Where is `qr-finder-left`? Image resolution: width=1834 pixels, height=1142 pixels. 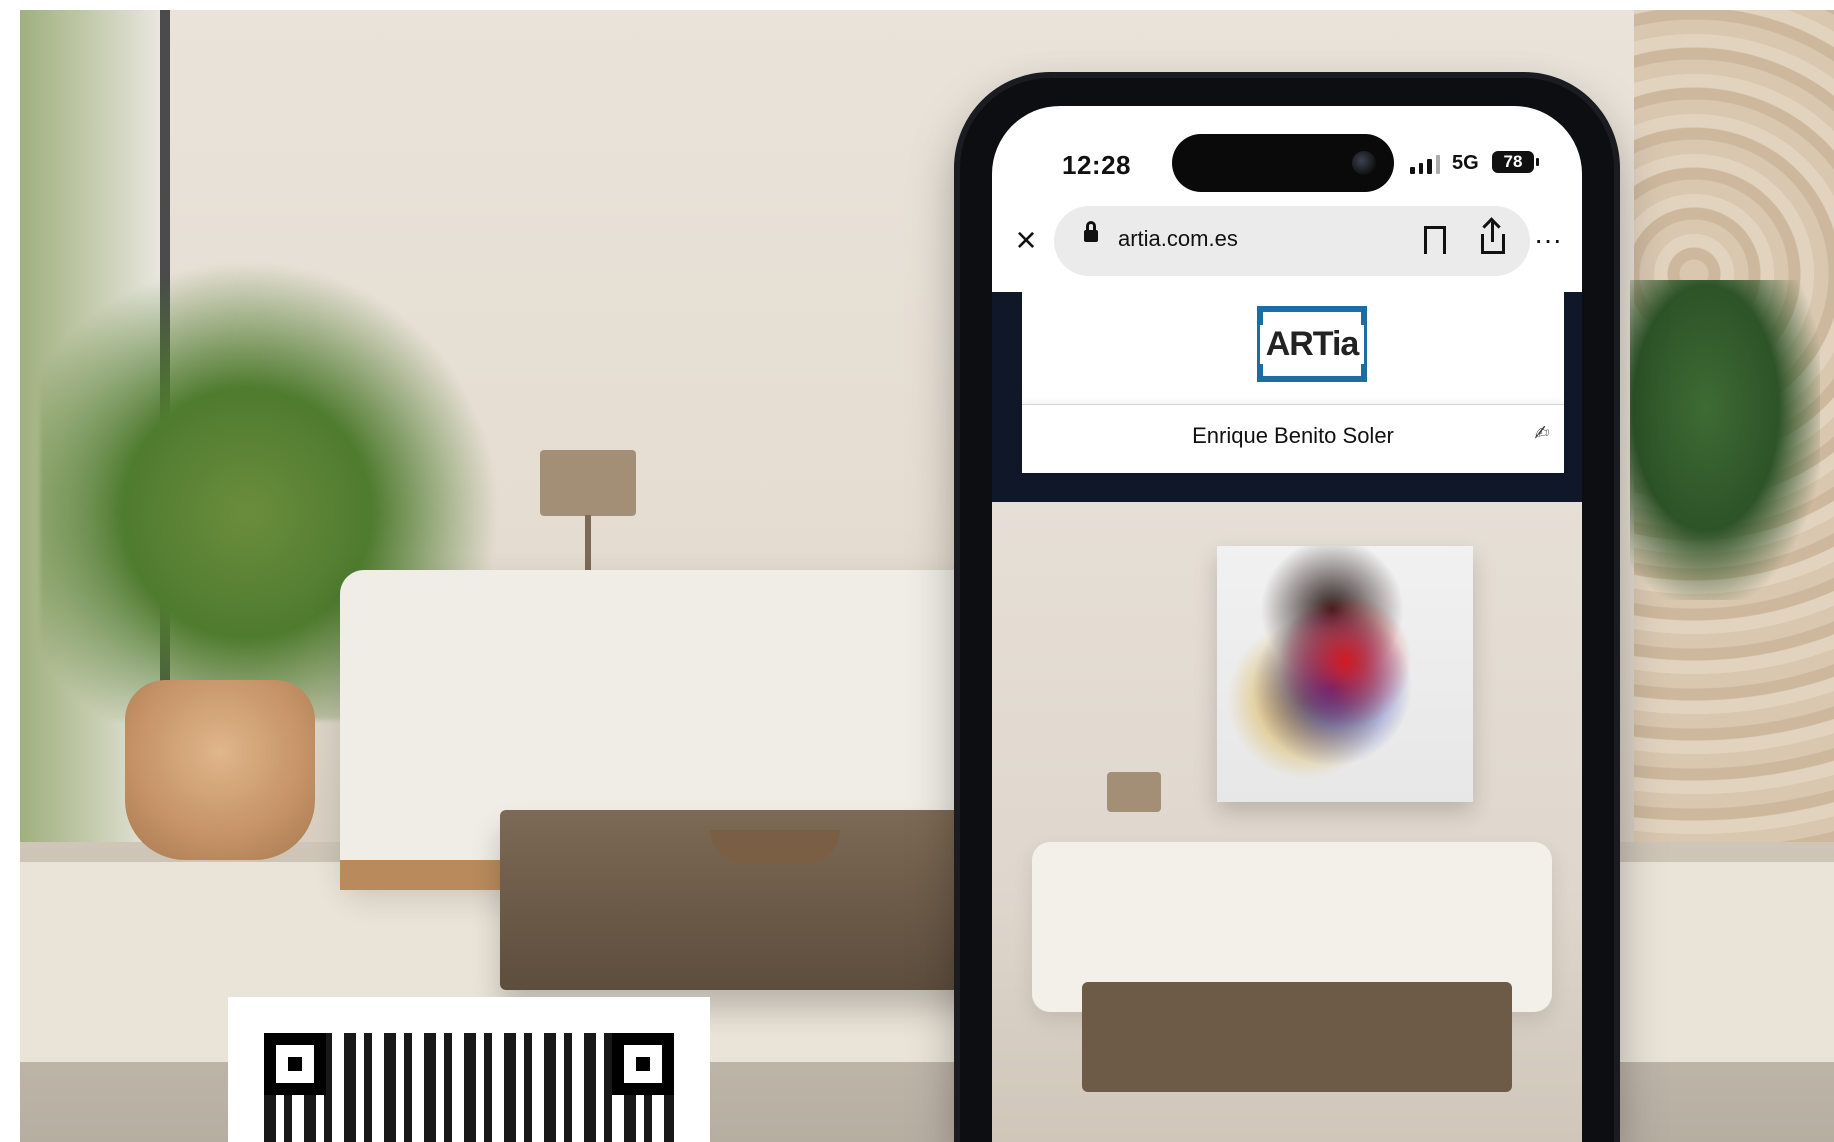
qr-finder-left is located at coordinates (295, 1064).